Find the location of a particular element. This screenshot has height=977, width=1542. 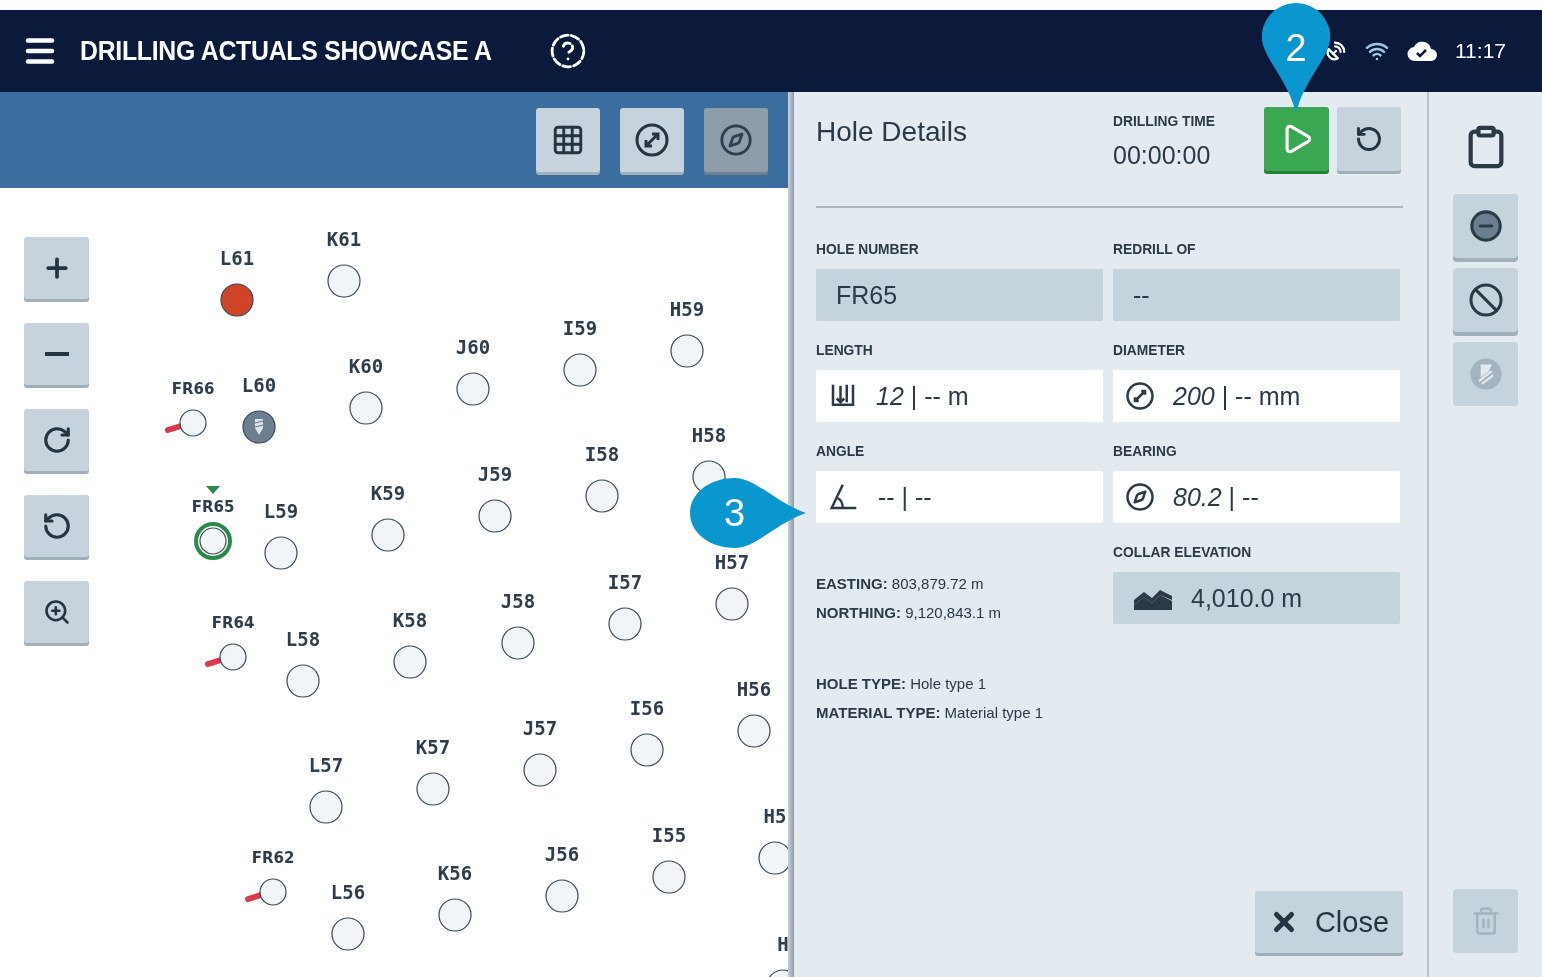

zoom-area-button is located at coordinates (56, 612).